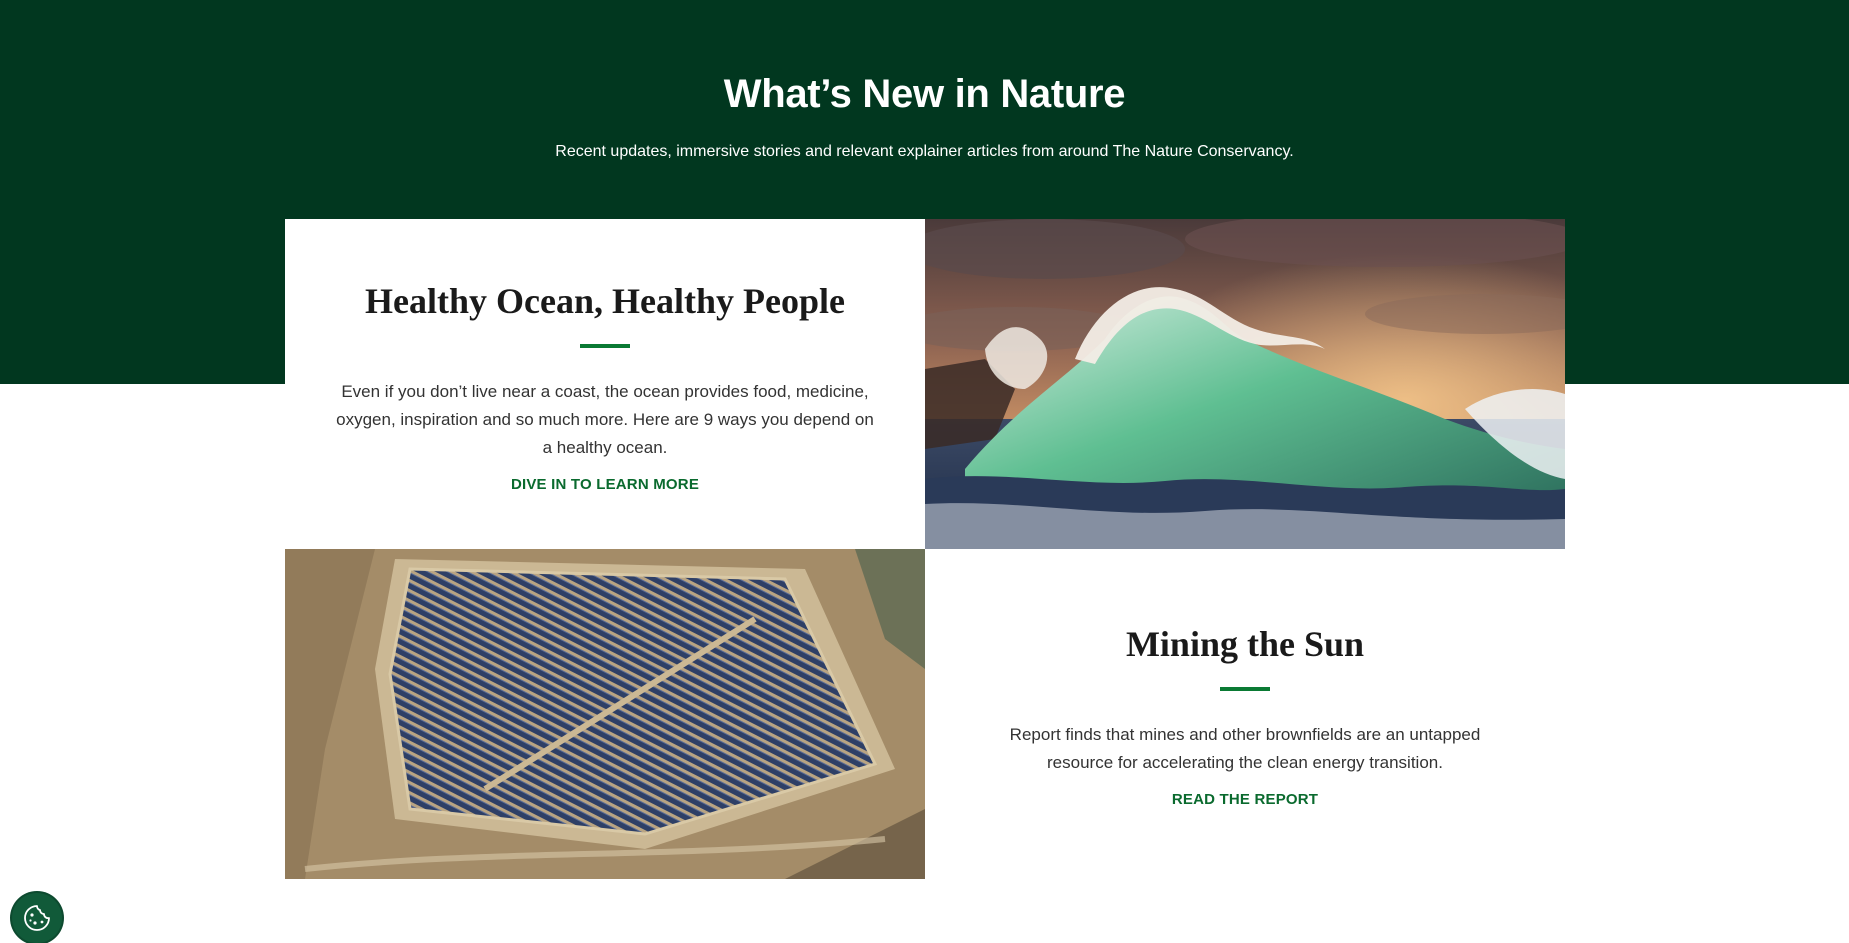  Describe the element at coordinates (605, 484) in the screenshot. I see `dive-in-link: DIVE IN TO LEARN MORE` at that location.